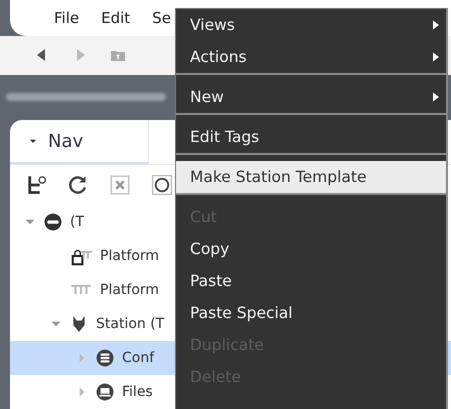  What do you see at coordinates (210, 249) in the screenshot?
I see `menu-label: Copy` at bounding box center [210, 249].